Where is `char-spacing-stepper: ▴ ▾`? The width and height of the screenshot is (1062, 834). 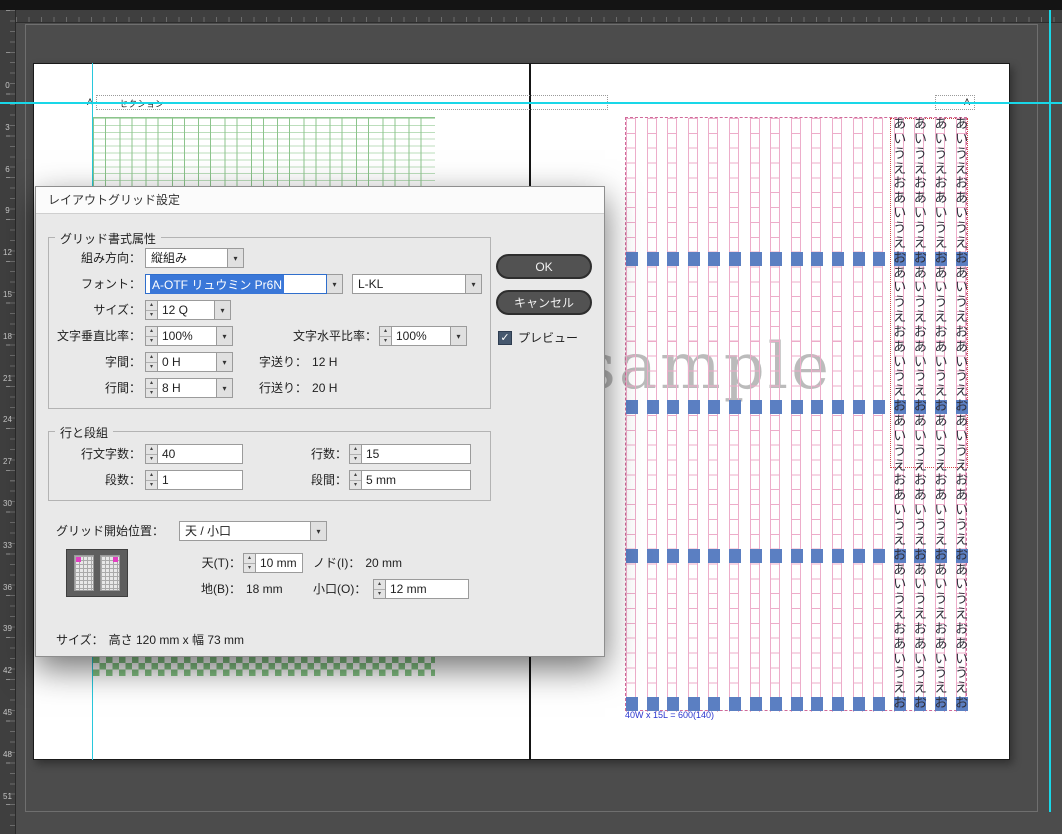 char-spacing-stepper: ▴ ▾ is located at coordinates (151, 362).